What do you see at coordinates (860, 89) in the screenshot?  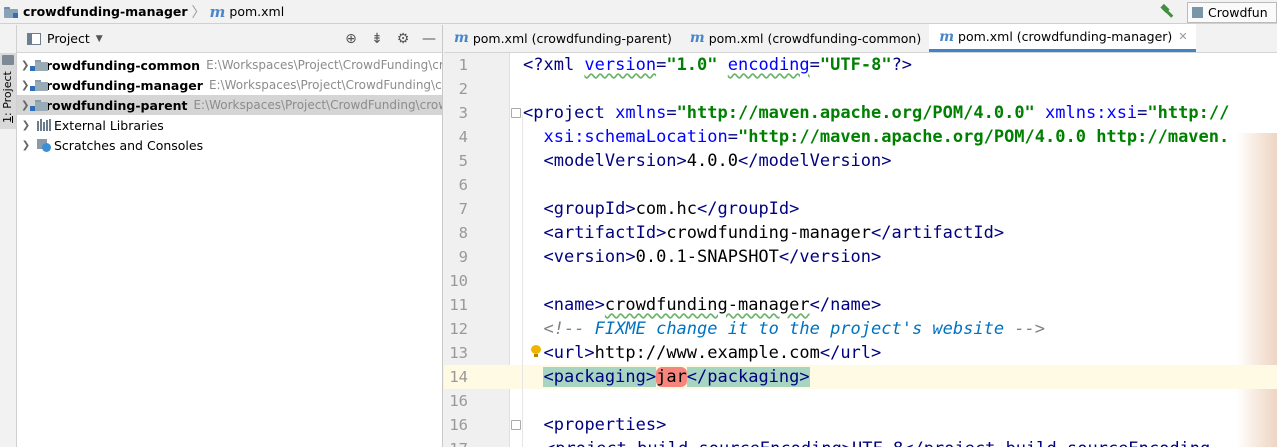 I see `code-line: 2` at bounding box center [860, 89].